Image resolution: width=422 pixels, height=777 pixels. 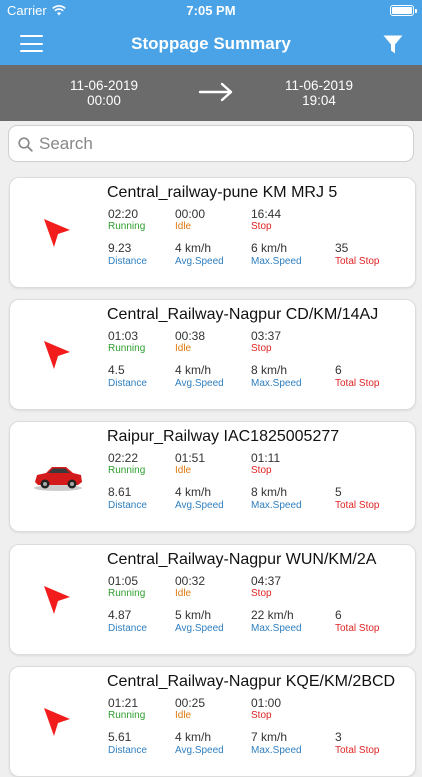 I want to click on idle-time: 00:25, so click(x=190, y=703).